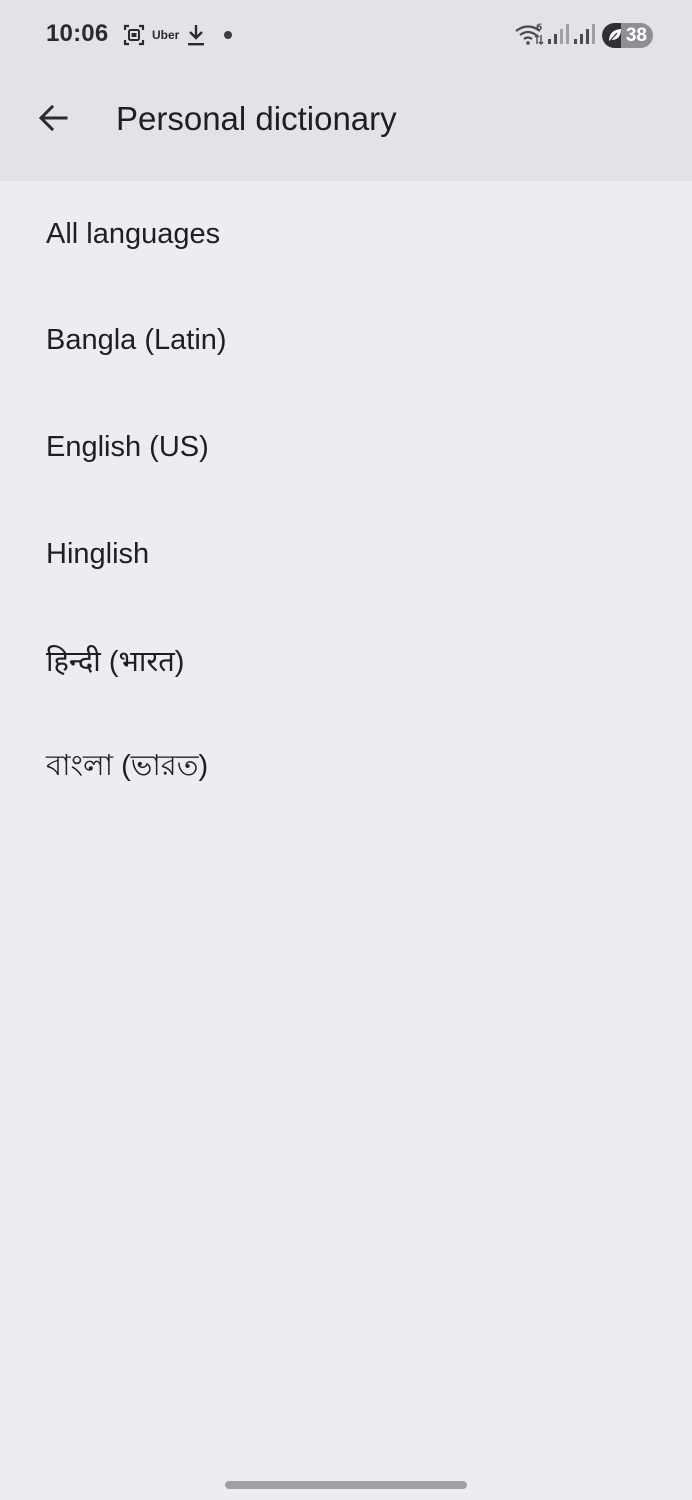 The image size is (692, 1500). What do you see at coordinates (346, 36) in the screenshot?
I see `status-bar: 10:06 Uber 6 38` at bounding box center [346, 36].